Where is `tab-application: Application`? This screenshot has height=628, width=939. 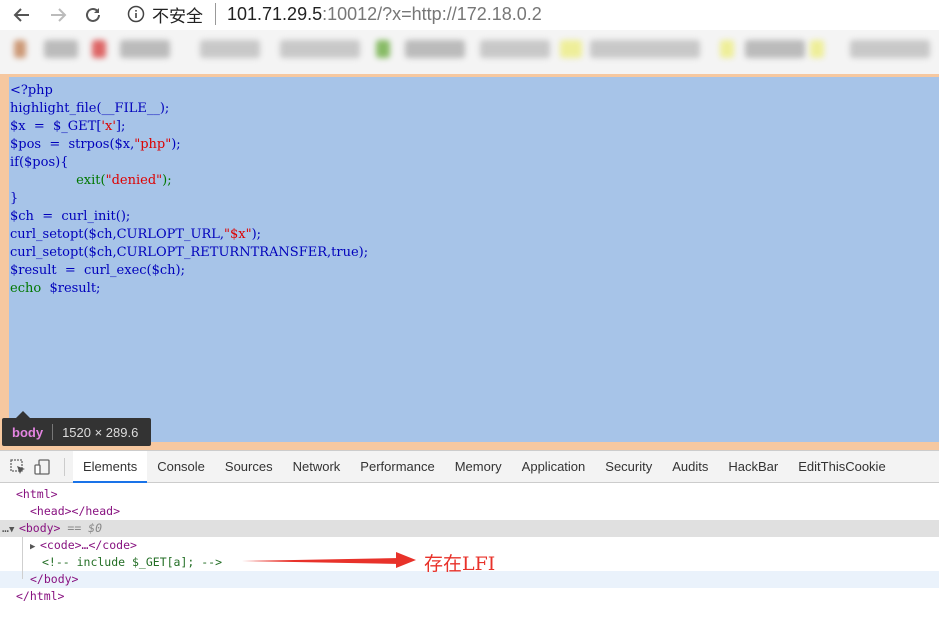
tab-application: Application is located at coordinates (554, 467).